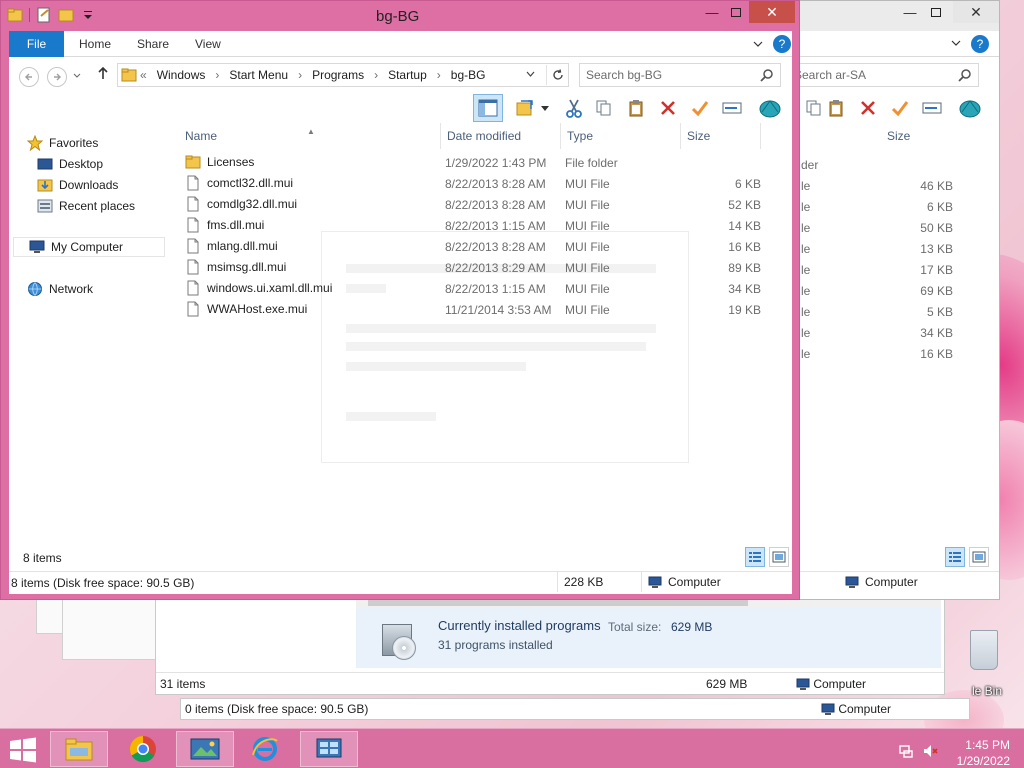 The height and width of the screenshot is (768, 1024). Describe the element at coordinates (906, 751) in the screenshot. I see `network-status-icon` at that location.